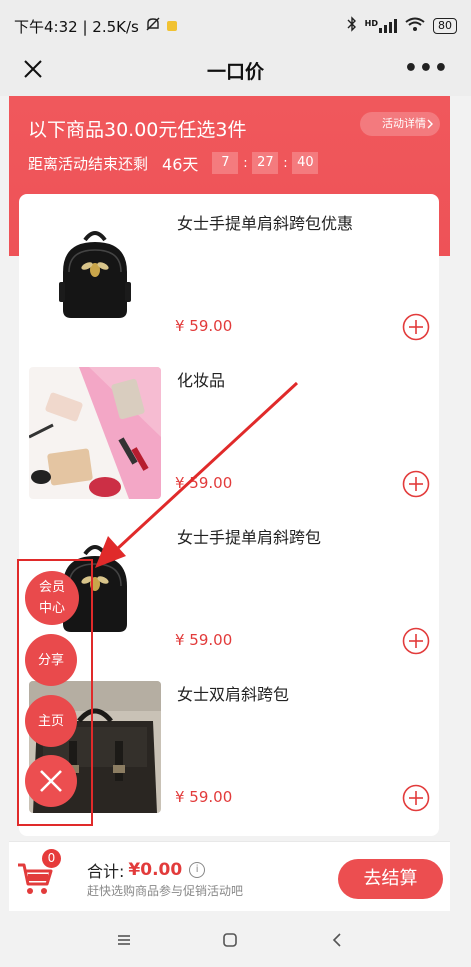  What do you see at coordinates (197, 870) in the screenshot?
I see `info-icon: i` at bounding box center [197, 870].